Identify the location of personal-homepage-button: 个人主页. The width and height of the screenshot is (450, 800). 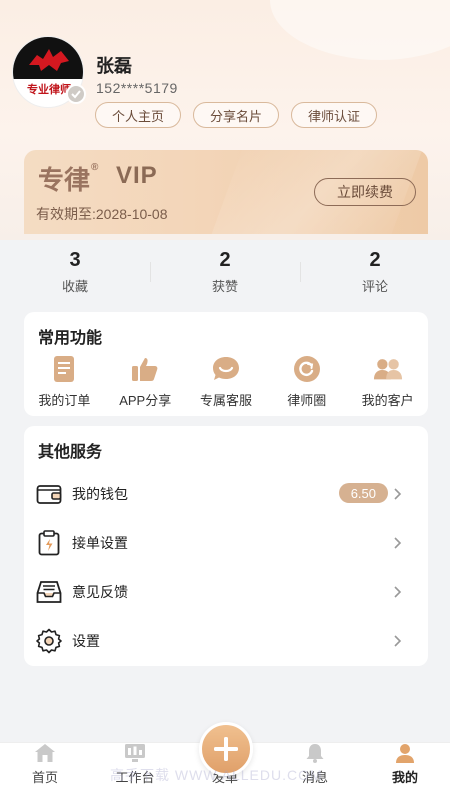
(138, 115).